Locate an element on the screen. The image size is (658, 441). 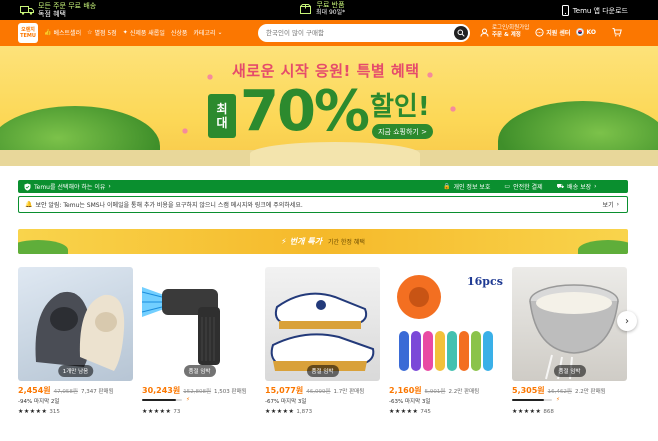
login-account: 로그인/회원가입 주문 & 계정 is located at coordinates (504, 32).